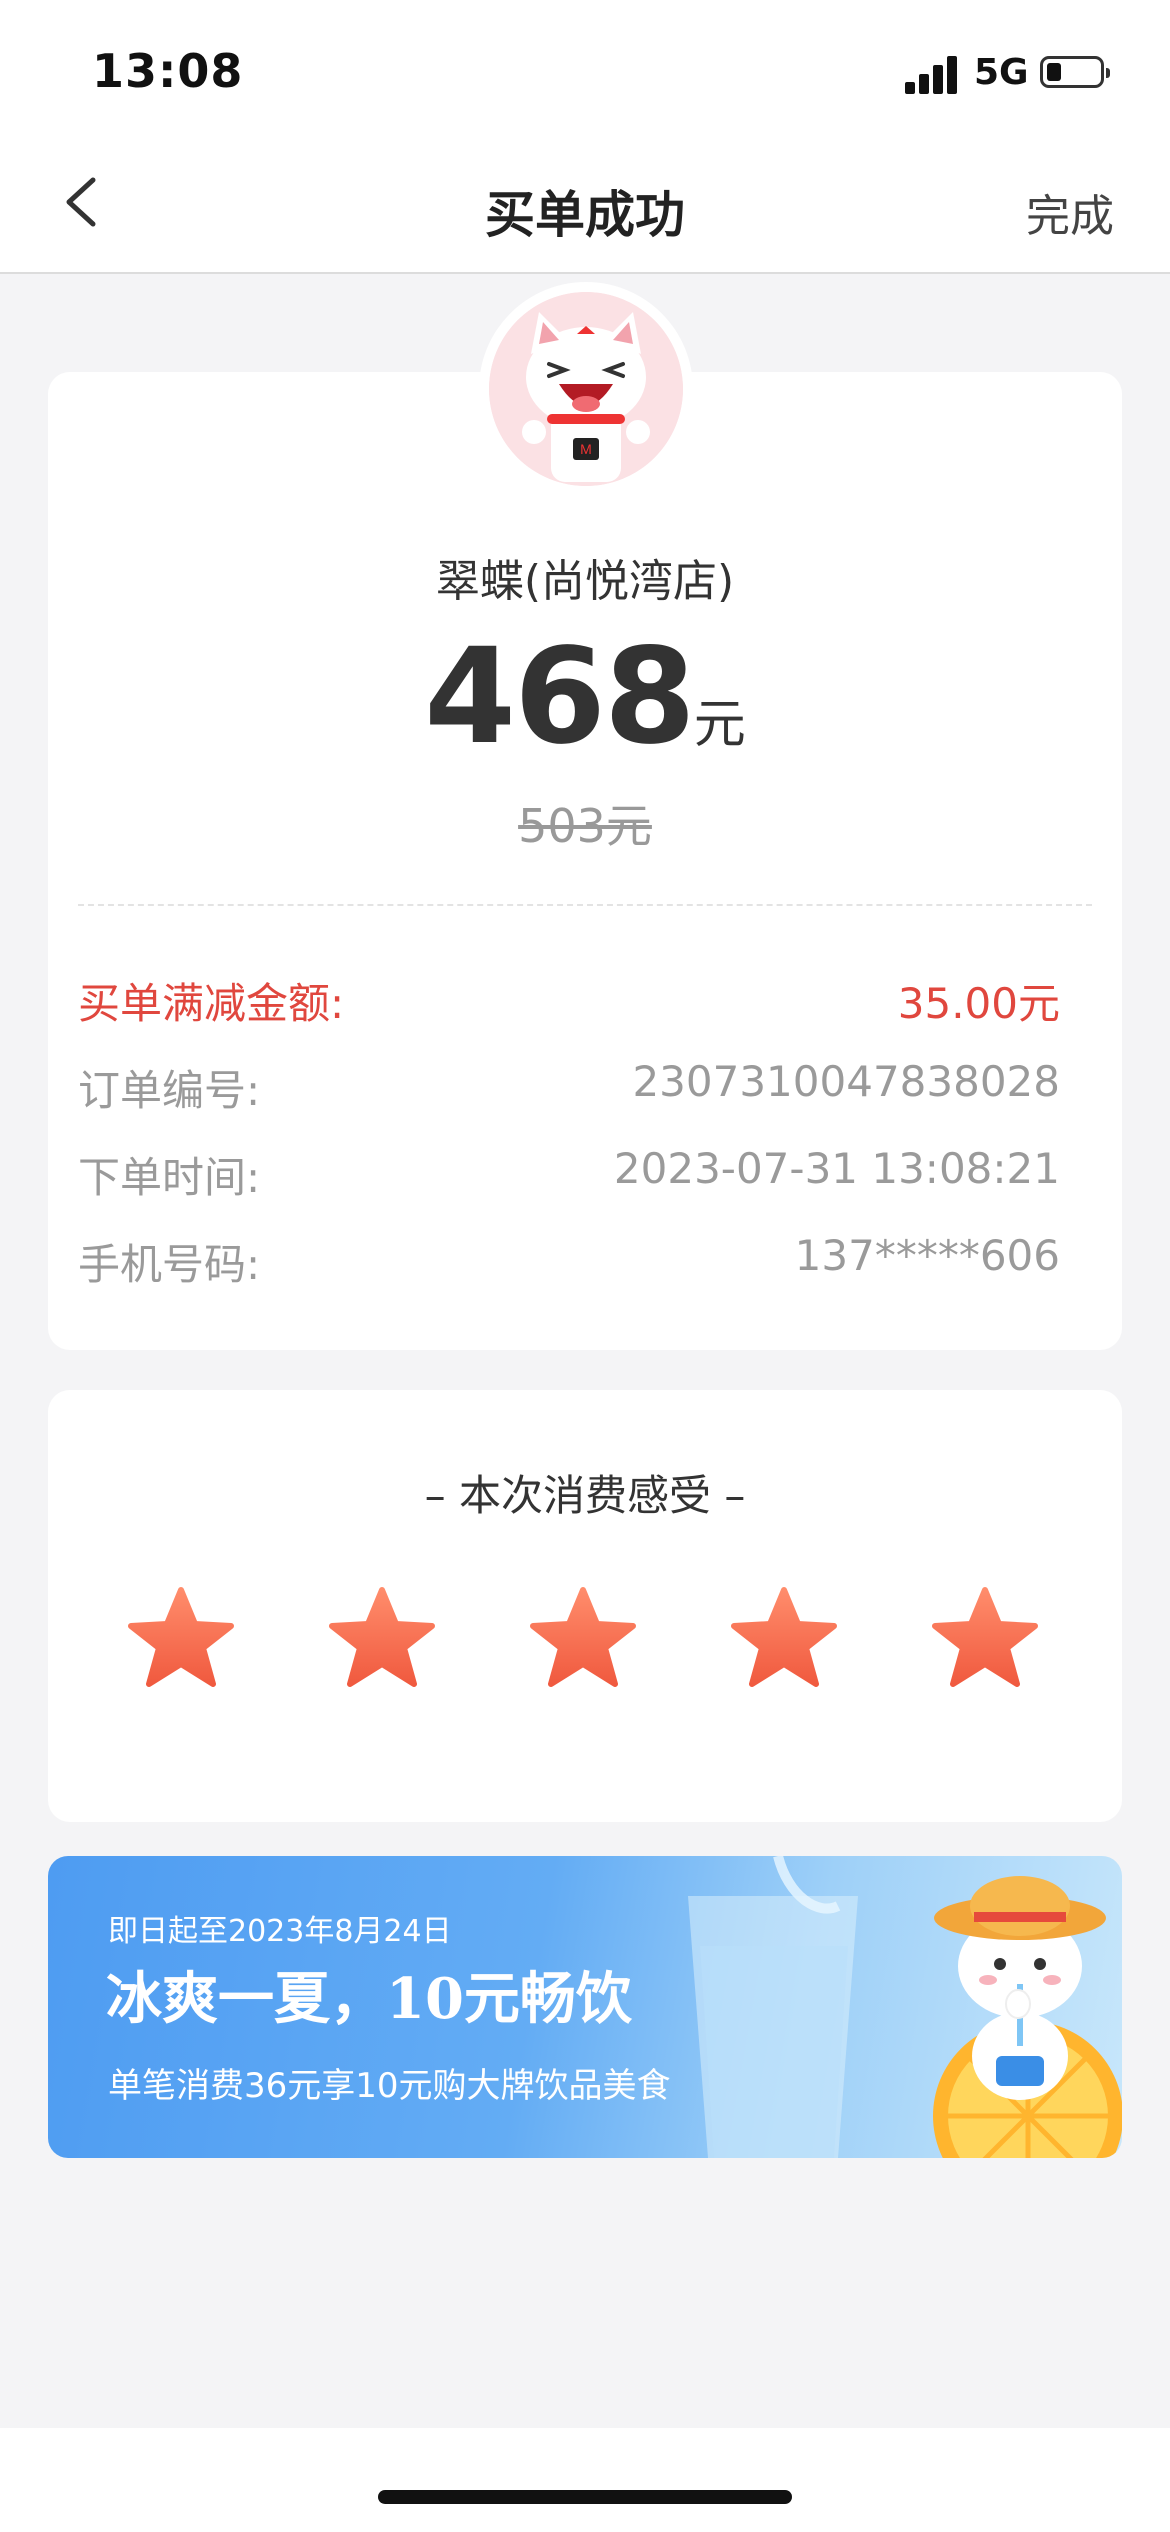 Image resolution: width=1170 pixels, height=2532 pixels. I want to click on paid-amount-value: 468, so click(560, 697).